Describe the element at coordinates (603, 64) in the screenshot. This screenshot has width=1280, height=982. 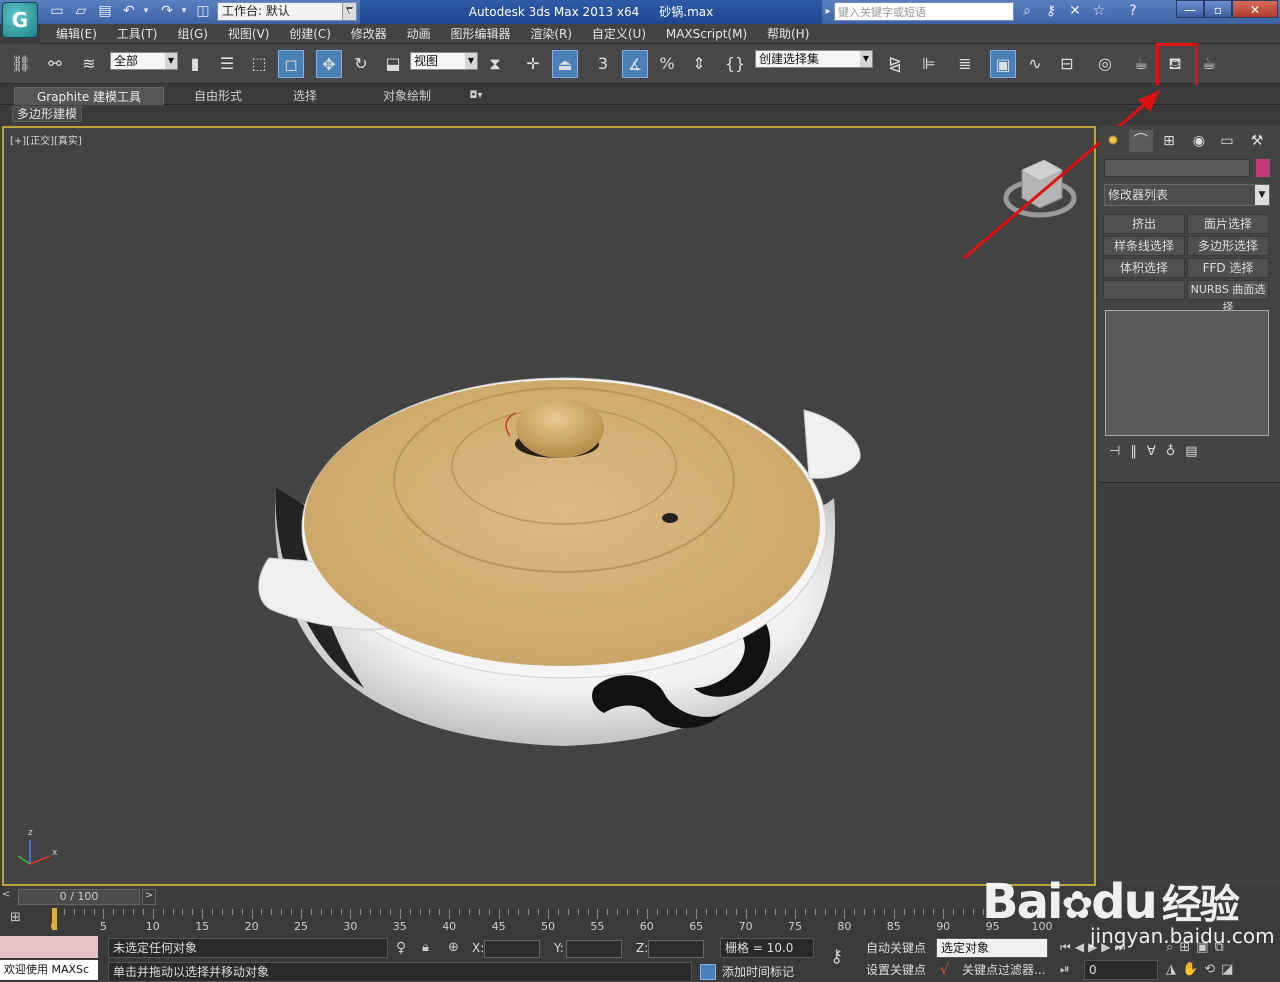
I see `snaps-toggle-icon: 3` at that location.